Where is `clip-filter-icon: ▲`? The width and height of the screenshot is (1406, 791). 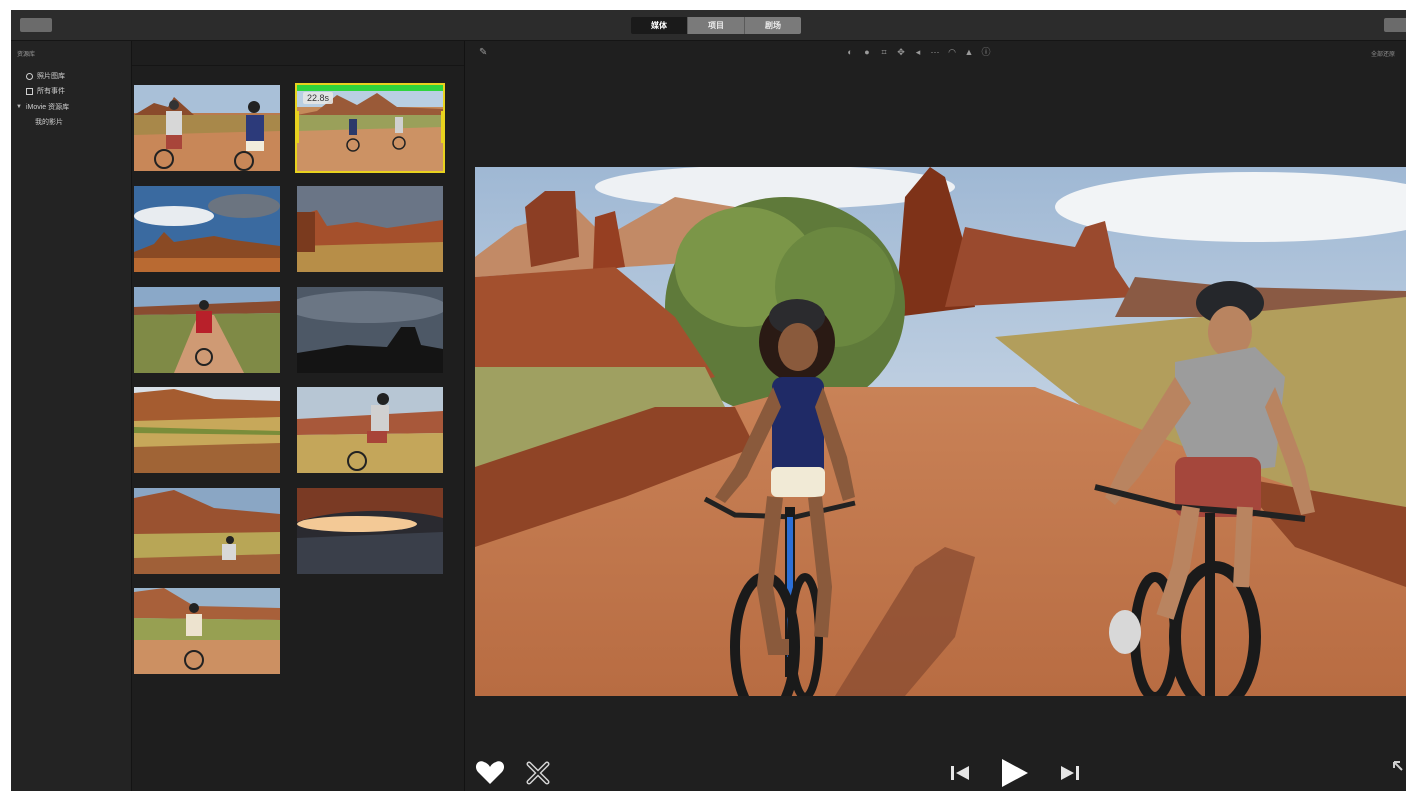 clip-filter-icon: ▲ is located at coordinates (969, 52).